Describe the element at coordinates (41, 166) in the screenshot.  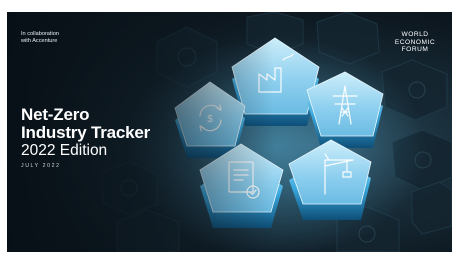
I see `publication-date: JULY 2022` at that location.